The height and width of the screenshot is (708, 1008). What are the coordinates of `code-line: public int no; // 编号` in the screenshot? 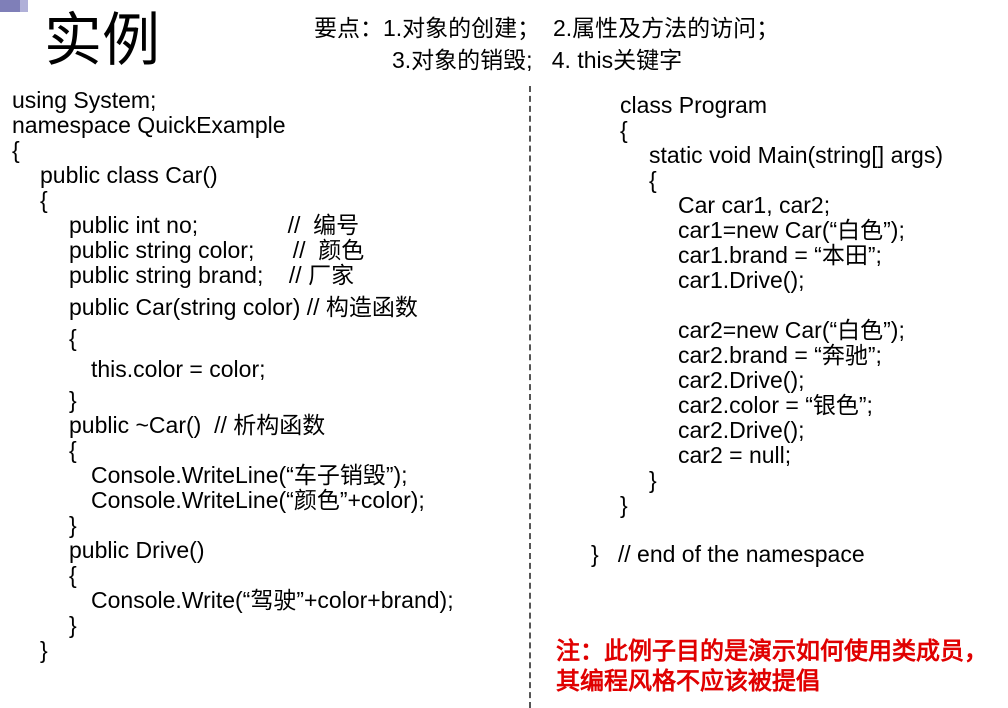 It's located at (214, 225).